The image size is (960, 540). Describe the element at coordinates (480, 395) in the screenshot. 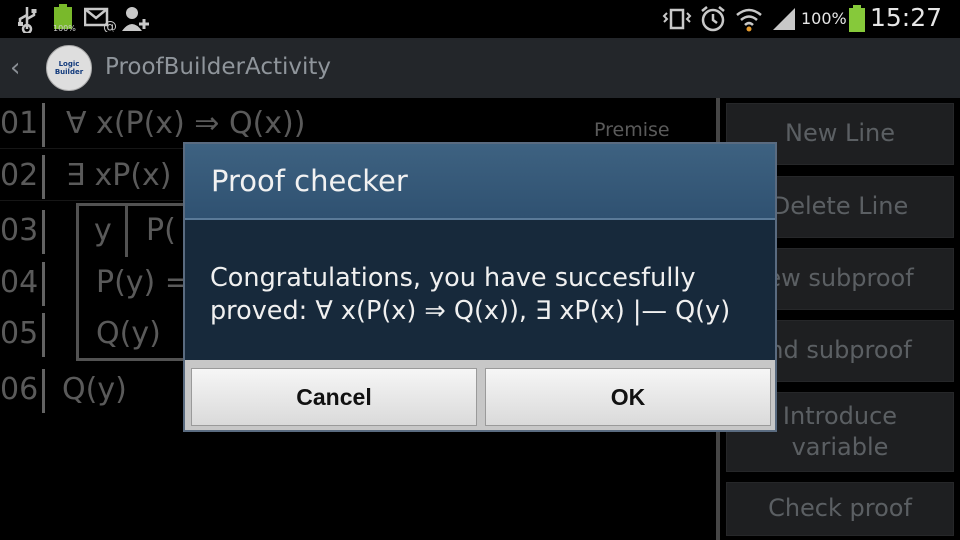

I see `dialog-button-bar: Cancel OK` at that location.